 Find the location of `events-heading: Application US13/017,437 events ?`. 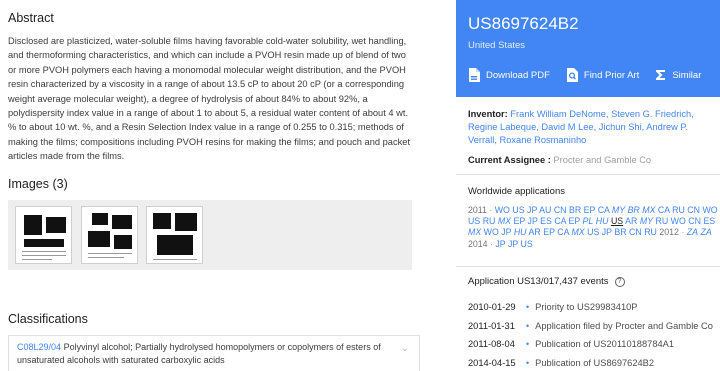

events-heading: Application US13/017,437 events ? is located at coordinates (546, 281).